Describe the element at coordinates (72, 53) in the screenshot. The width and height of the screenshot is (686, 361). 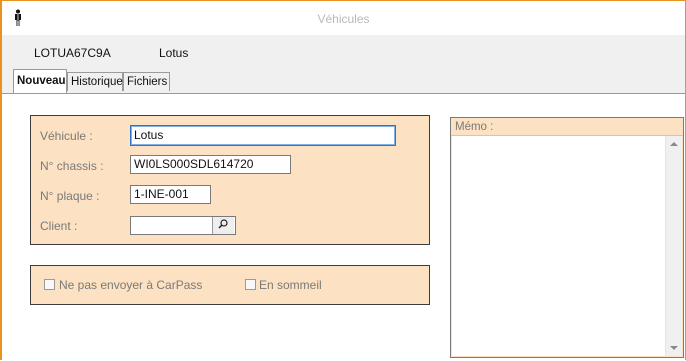
I see `vehicle-code: LOTUA67C9A` at that location.